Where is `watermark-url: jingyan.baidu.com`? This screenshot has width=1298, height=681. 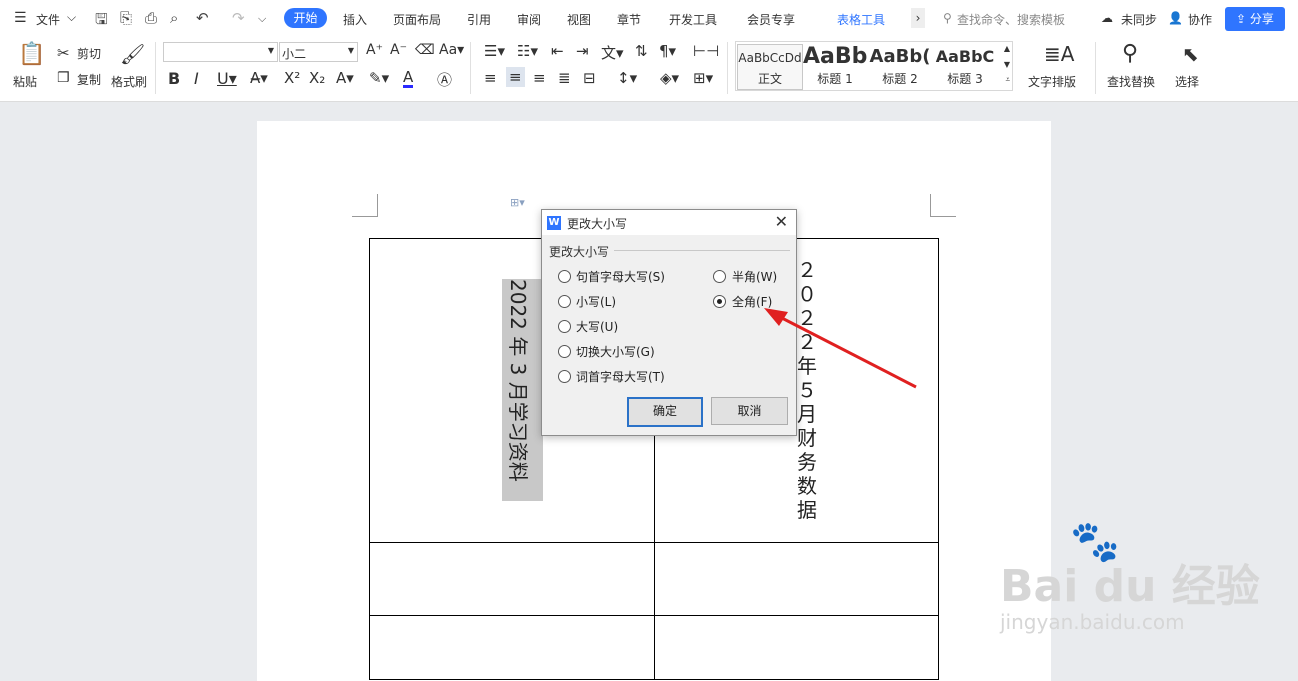 watermark-url: jingyan.baidu.com is located at coordinates (1092, 622).